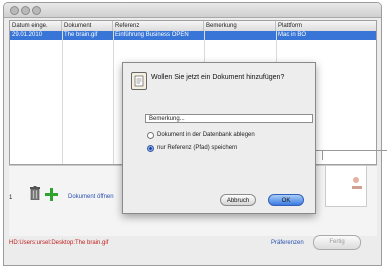  Describe the element at coordinates (25, 10) in the screenshot. I see `minimize-window-icon` at that location.